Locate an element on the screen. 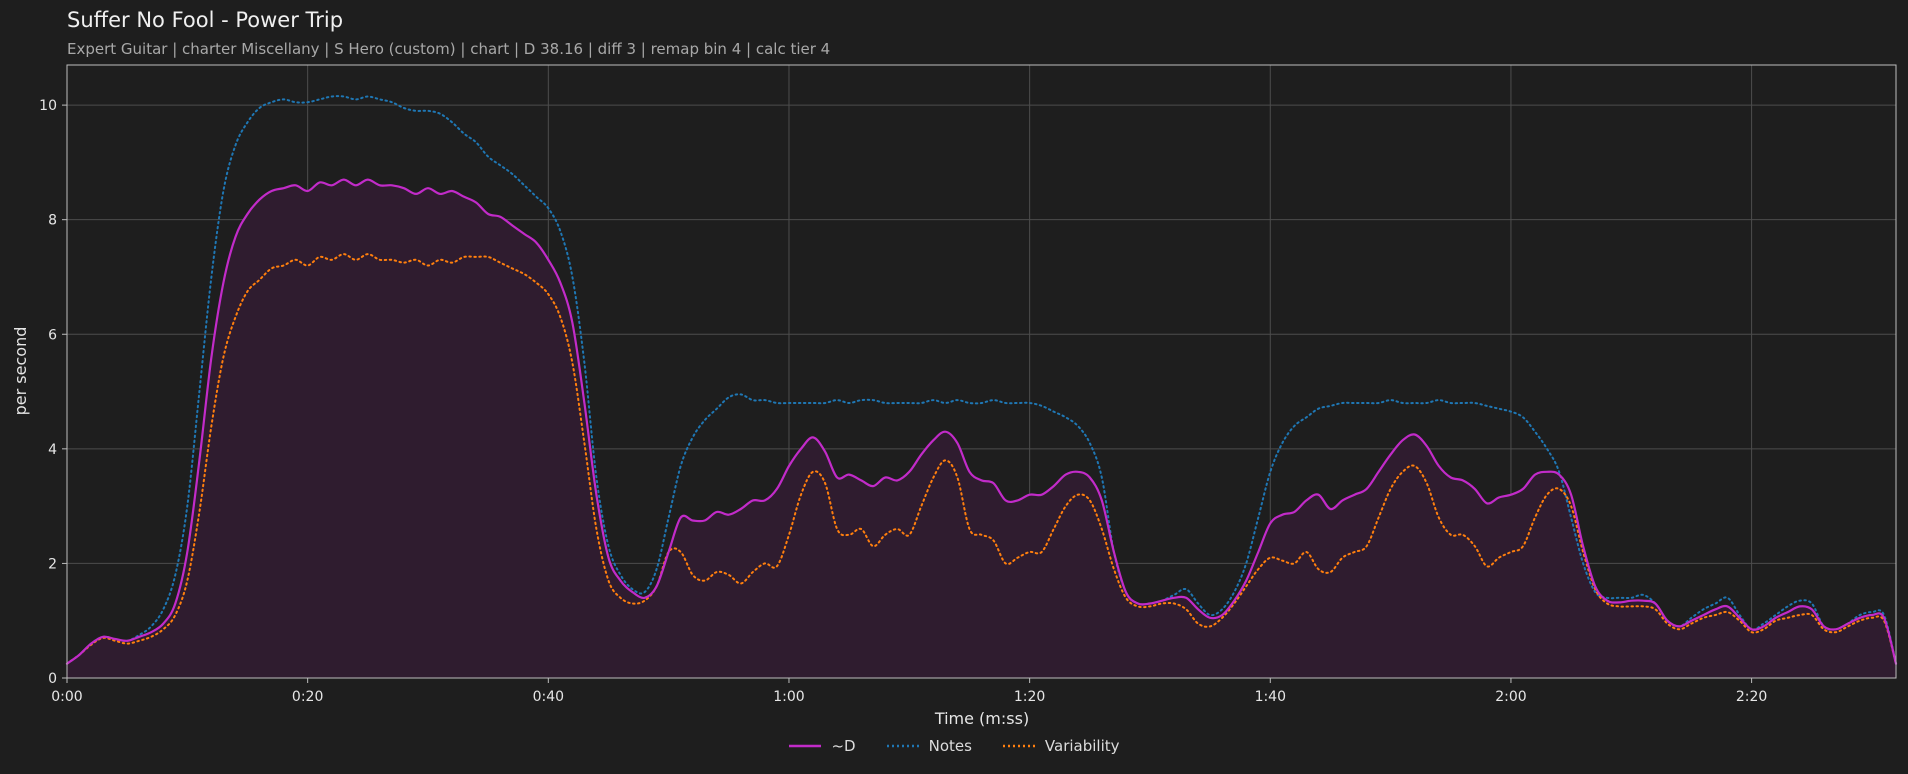 The height and width of the screenshot is (774, 1908). legend: ~D Notes Variability is located at coordinates (954, 746).